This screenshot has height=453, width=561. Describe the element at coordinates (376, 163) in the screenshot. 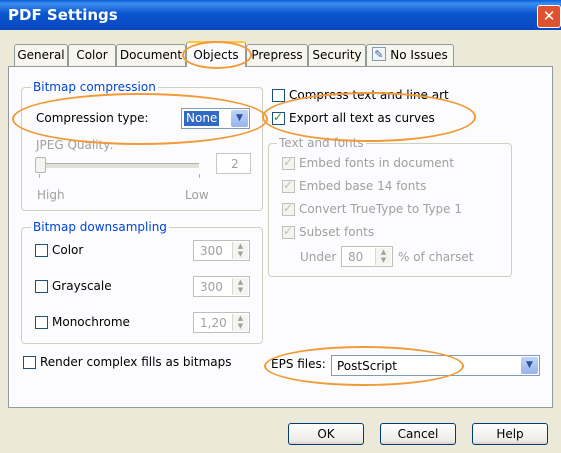

I see `embed-fonts-label: Embed fonts in document` at that location.